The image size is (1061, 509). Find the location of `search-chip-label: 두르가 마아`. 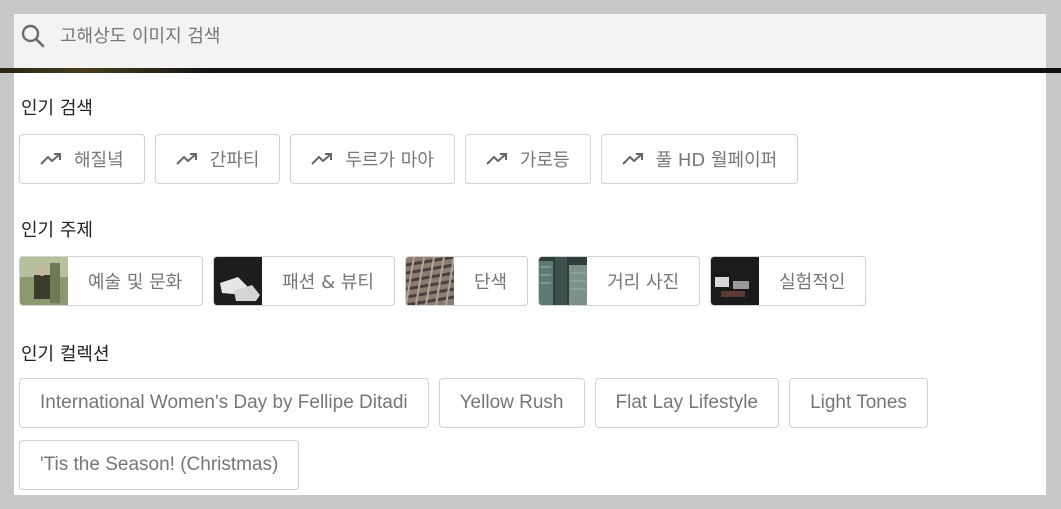

search-chip-label: 두르가 마아 is located at coordinates (389, 160).